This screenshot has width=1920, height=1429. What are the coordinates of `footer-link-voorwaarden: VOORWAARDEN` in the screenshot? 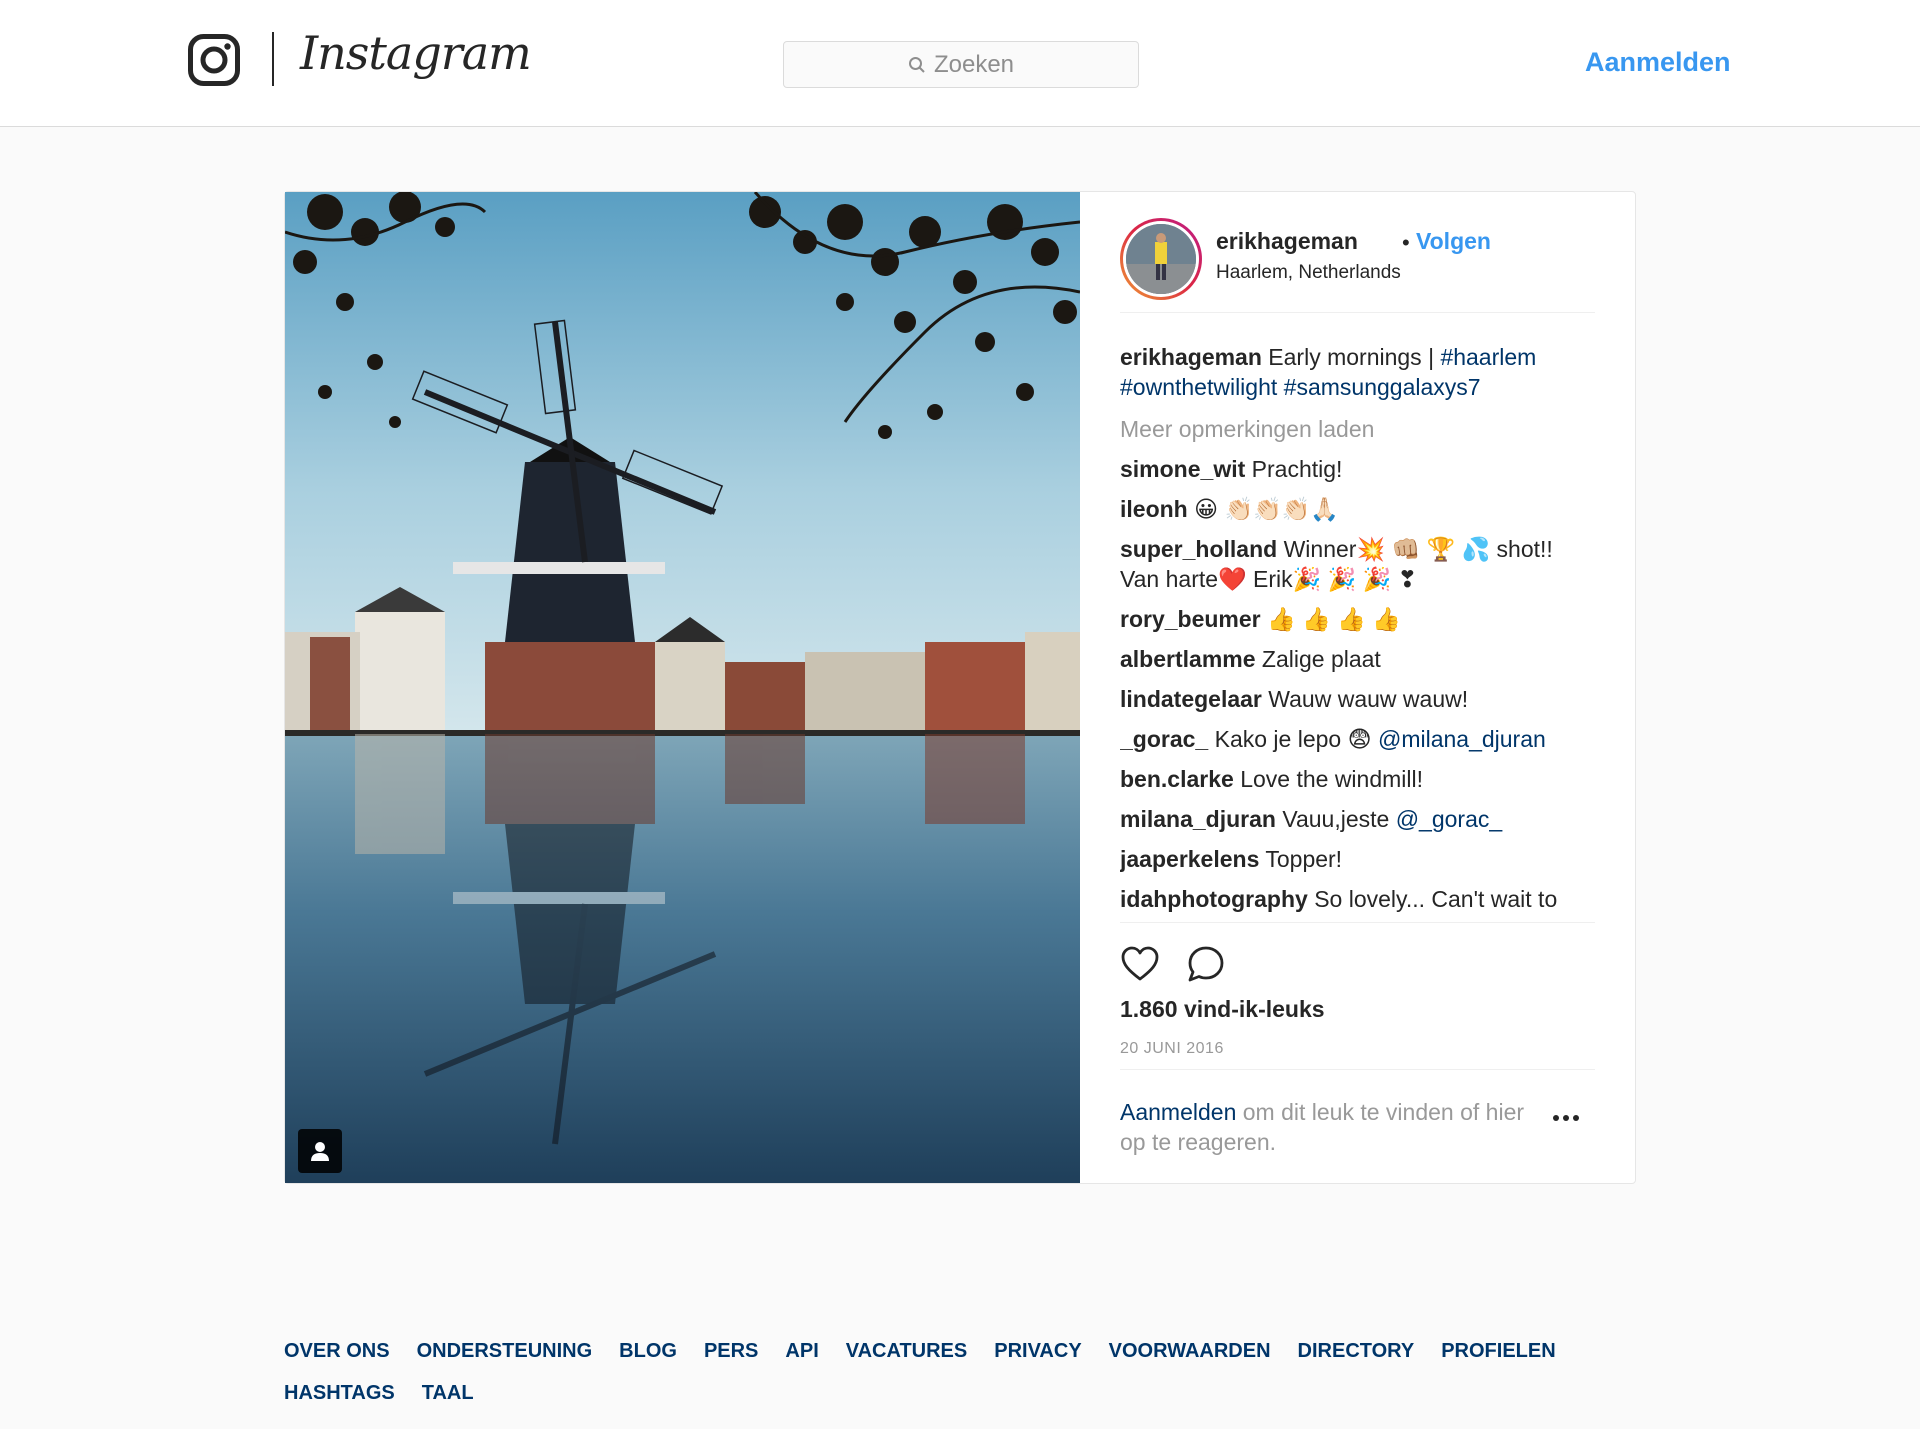 It's located at (1190, 1351).